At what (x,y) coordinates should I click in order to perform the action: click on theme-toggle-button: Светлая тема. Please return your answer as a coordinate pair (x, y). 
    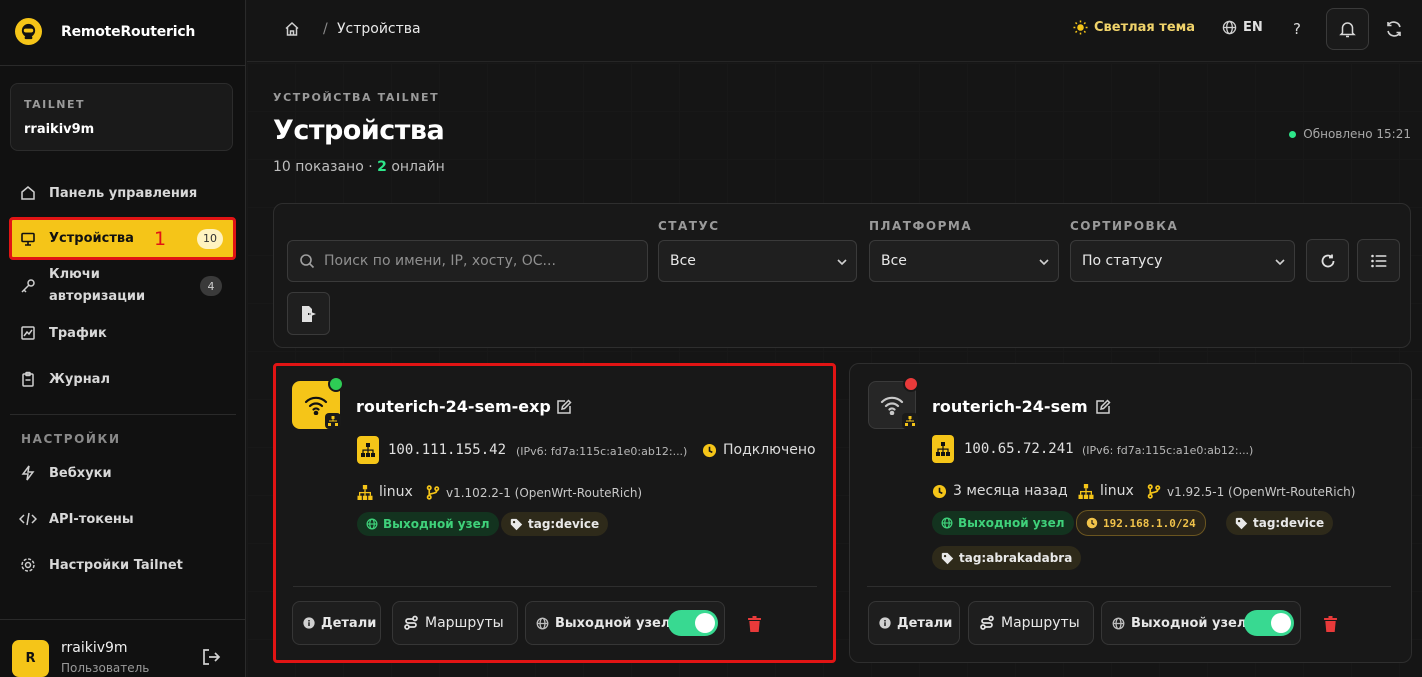
    Looking at the image, I should click on (1134, 27).